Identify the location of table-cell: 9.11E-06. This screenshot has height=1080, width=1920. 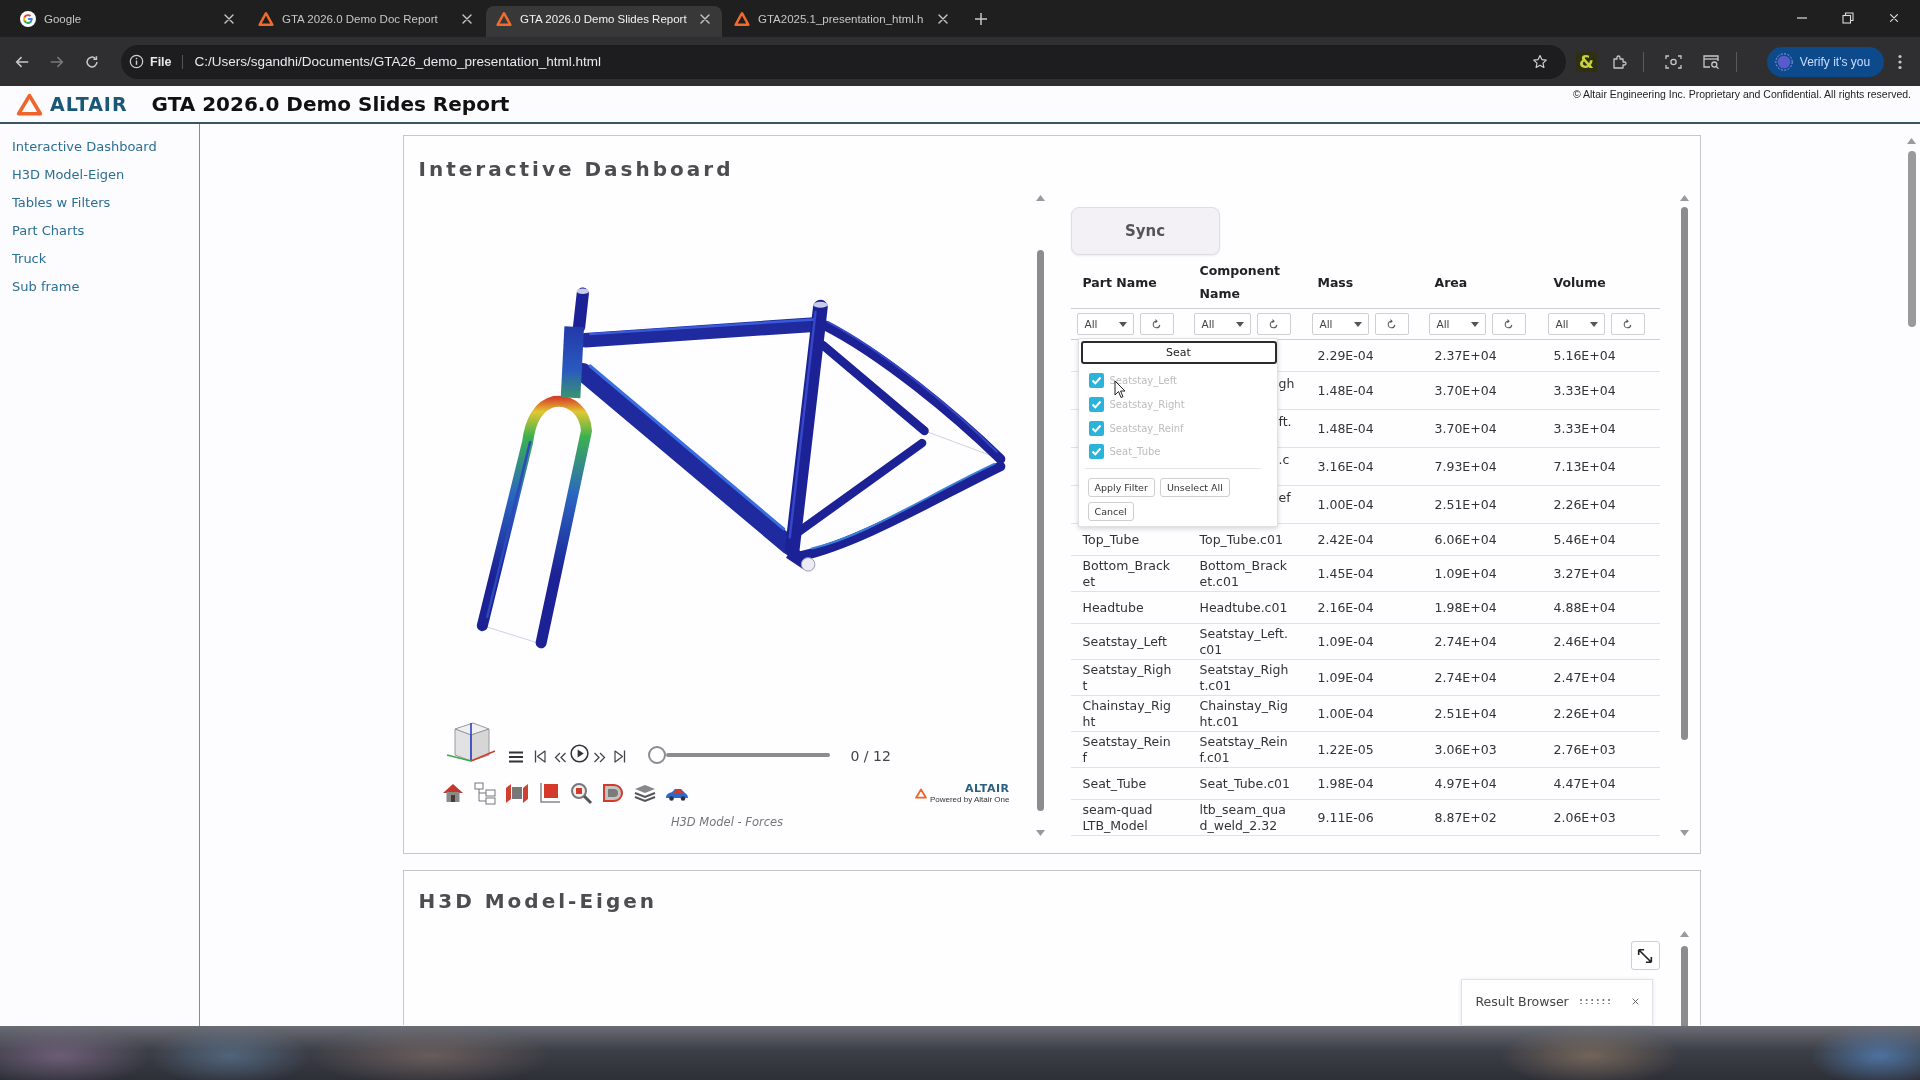
(1364, 817).